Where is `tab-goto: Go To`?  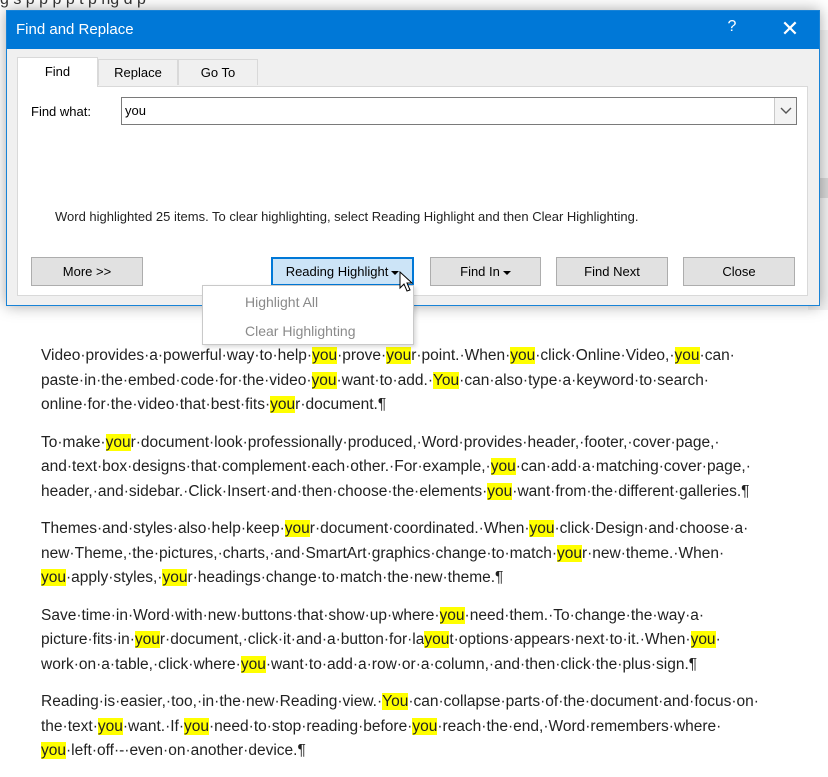
tab-goto: Go To is located at coordinates (218, 72).